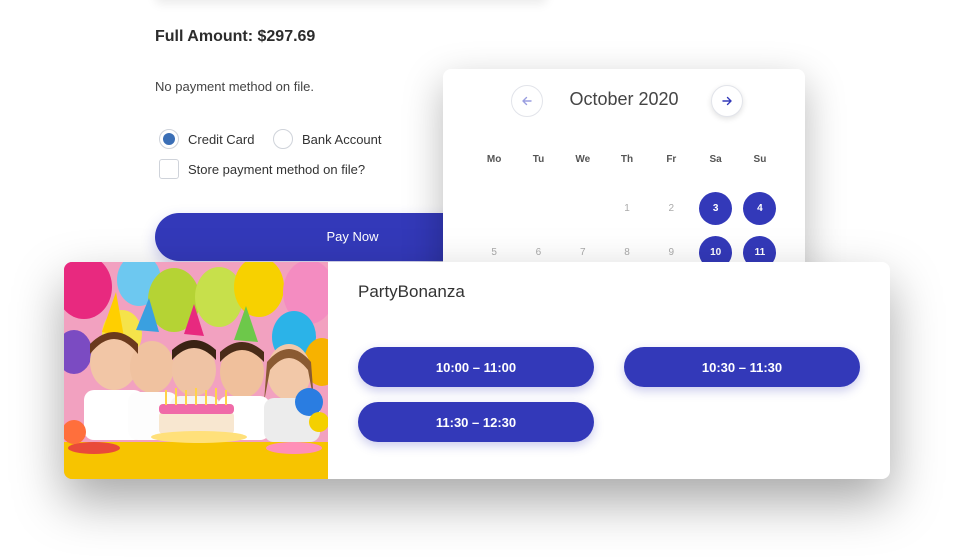 This screenshot has width=954, height=559. I want to click on weekday-fr: Fr, so click(671, 159).